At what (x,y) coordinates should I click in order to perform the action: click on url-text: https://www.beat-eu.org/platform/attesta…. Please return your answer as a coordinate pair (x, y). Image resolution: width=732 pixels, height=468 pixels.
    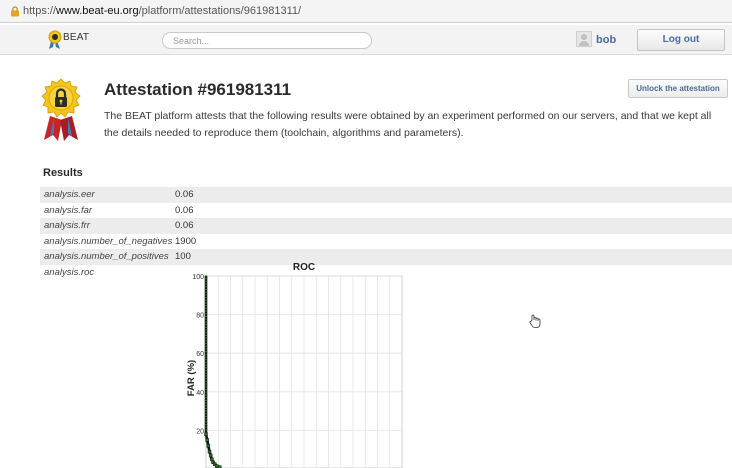
    Looking at the image, I should click on (162, 11).